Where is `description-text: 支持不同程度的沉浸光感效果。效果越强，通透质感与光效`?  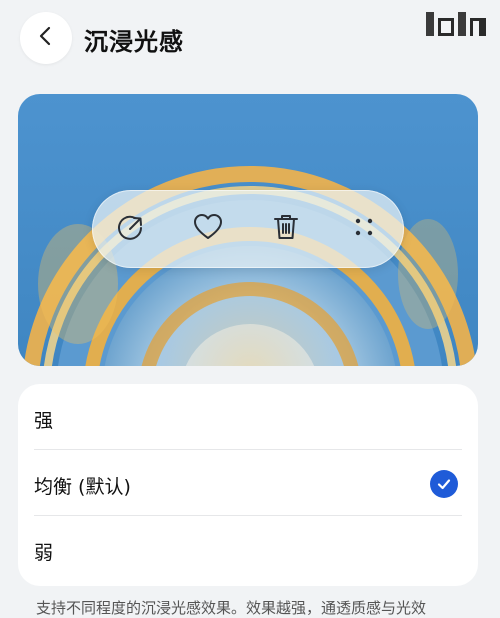
description-text: 支持不同程度的沉浸光感效果。效果越强，通透质感与光效 is located at coordinates (231, 608).